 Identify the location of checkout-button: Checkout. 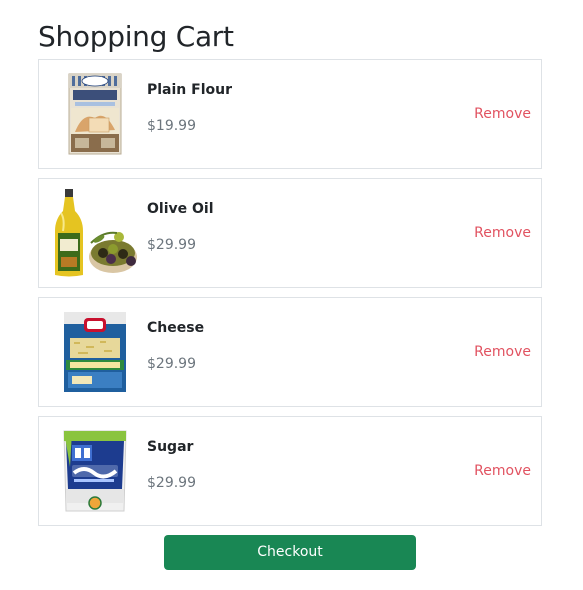
(290, 552).